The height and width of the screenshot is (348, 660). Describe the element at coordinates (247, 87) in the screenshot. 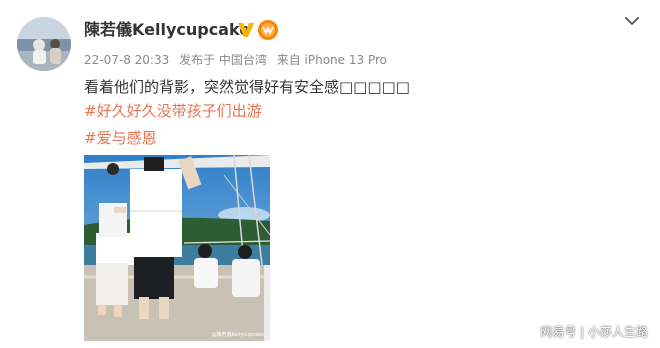

I see `post-text: 看着他们的背影，突然觉得好有安全感□□□□□` at that location.